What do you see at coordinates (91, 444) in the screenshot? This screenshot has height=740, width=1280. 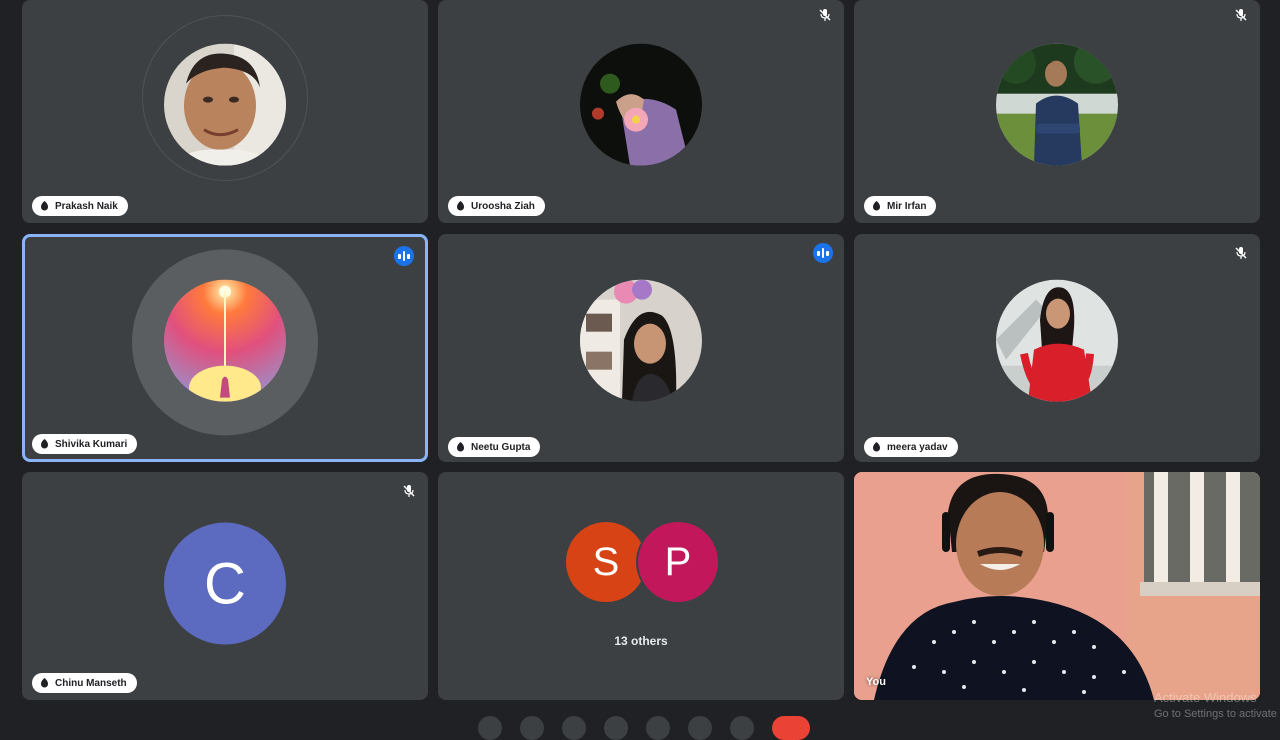 I see `participant-name: Shivika Kumari` at bounding box center [91, 444].